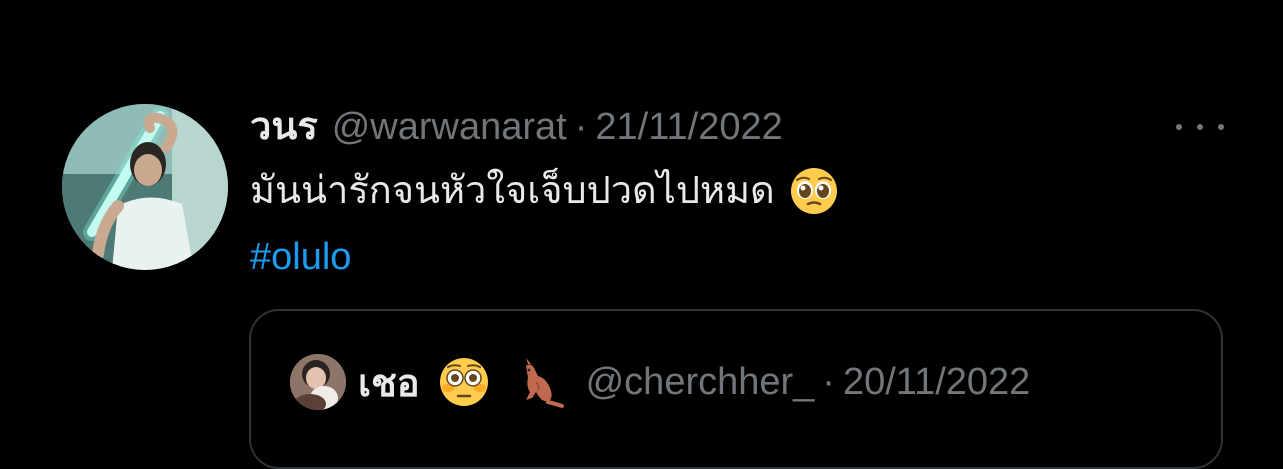  I want to click on quoted-author-avatar, so click(318, 382).